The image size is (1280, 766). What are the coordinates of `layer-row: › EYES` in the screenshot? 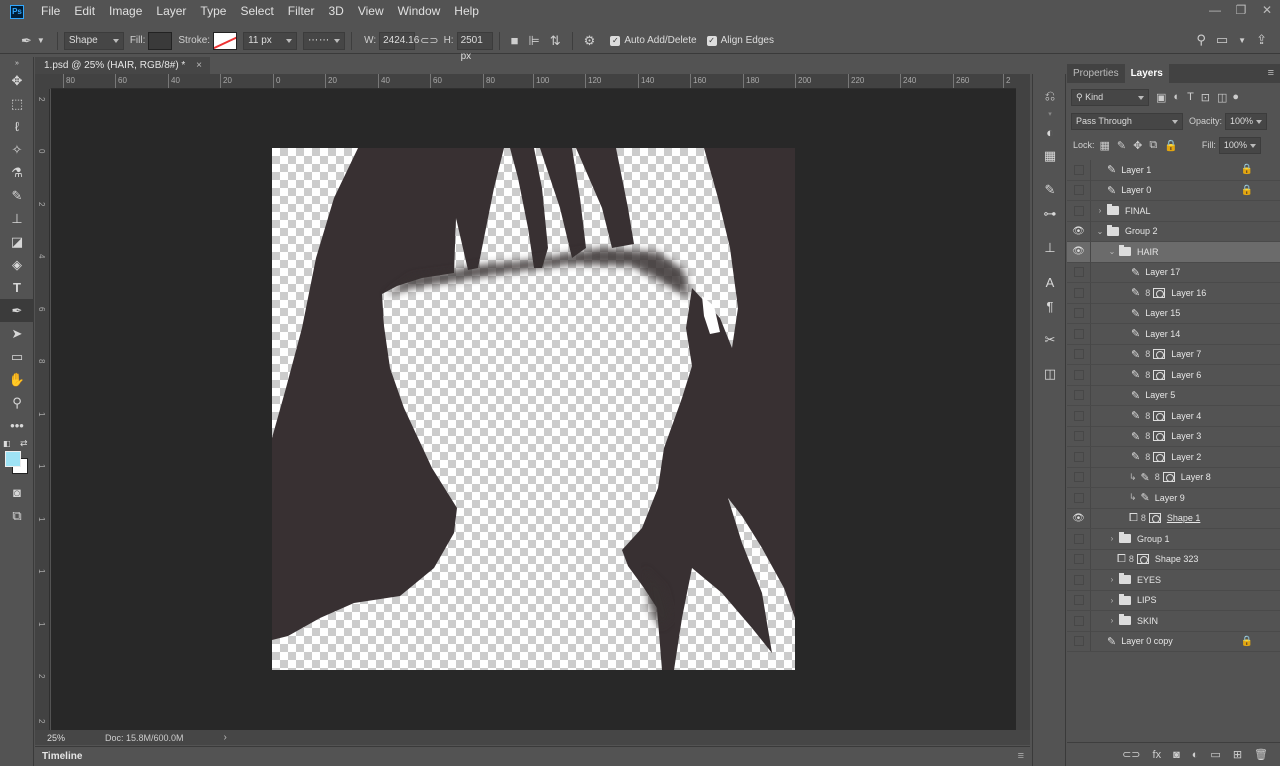 It's located at (1173, 580).